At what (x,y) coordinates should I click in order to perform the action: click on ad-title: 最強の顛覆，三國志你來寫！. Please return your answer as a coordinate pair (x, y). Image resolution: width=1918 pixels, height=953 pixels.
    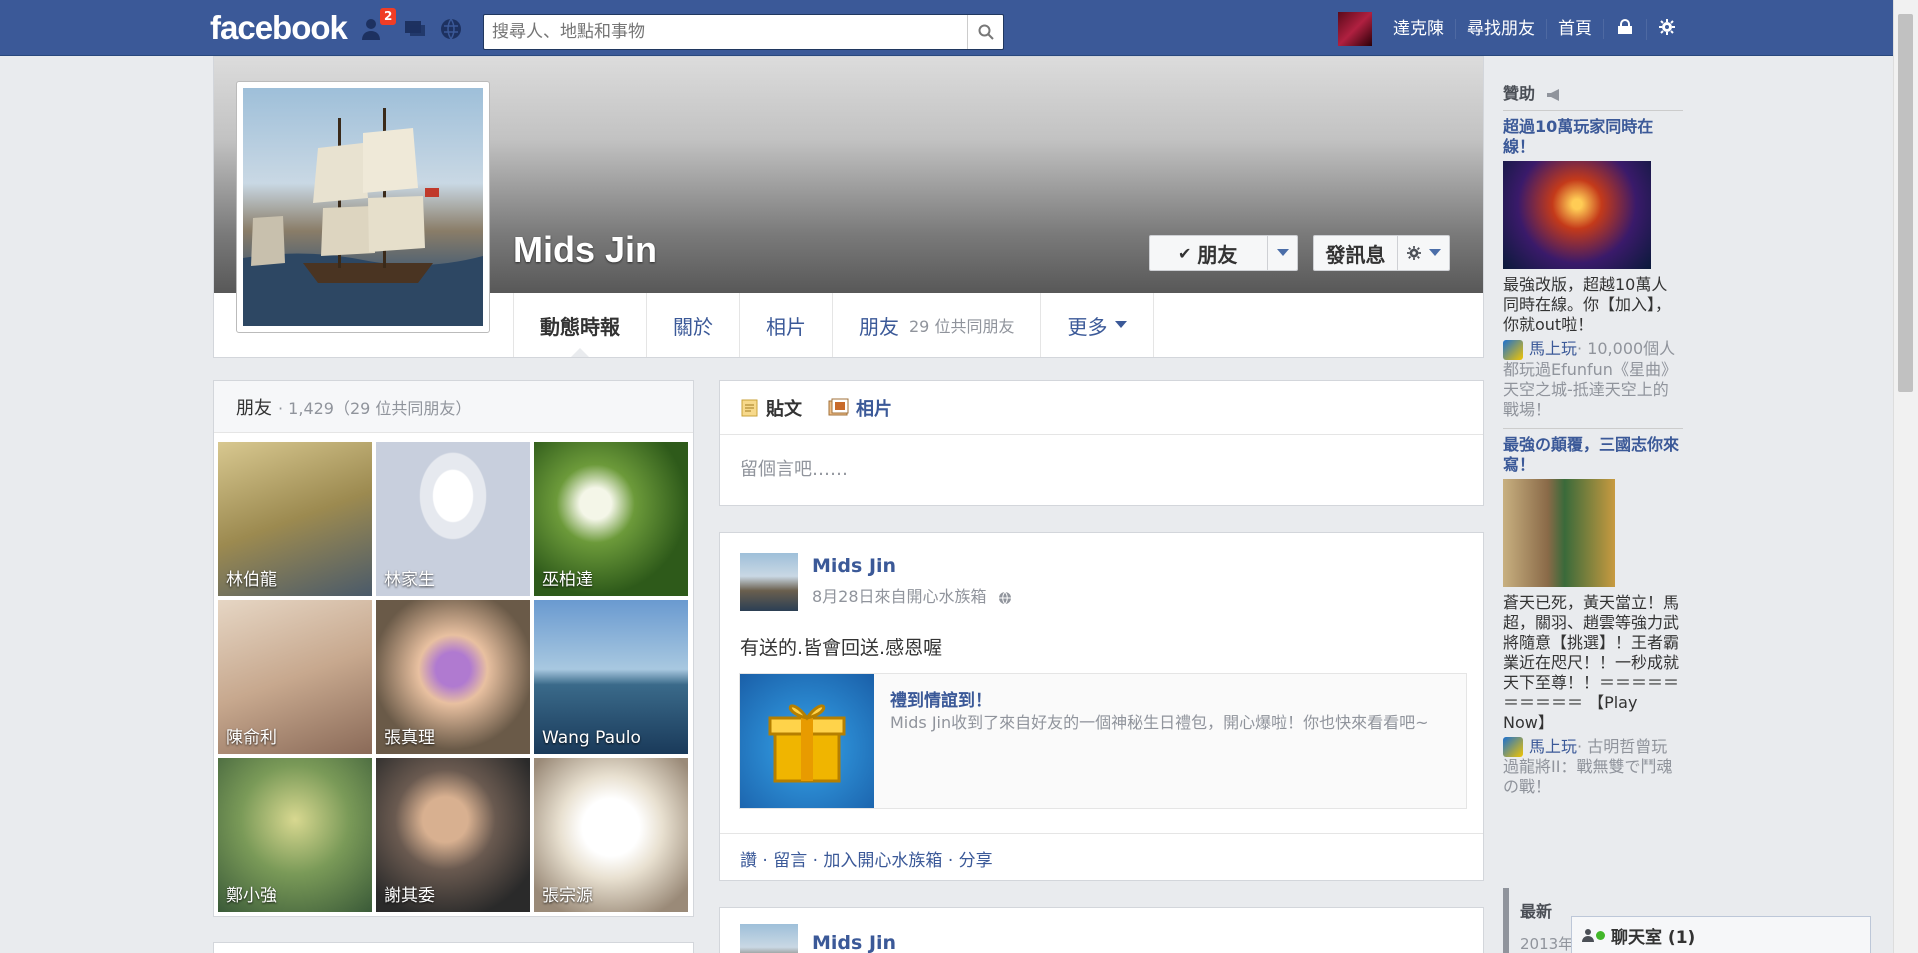
    Looking at the image, I should click on (1593, 455).